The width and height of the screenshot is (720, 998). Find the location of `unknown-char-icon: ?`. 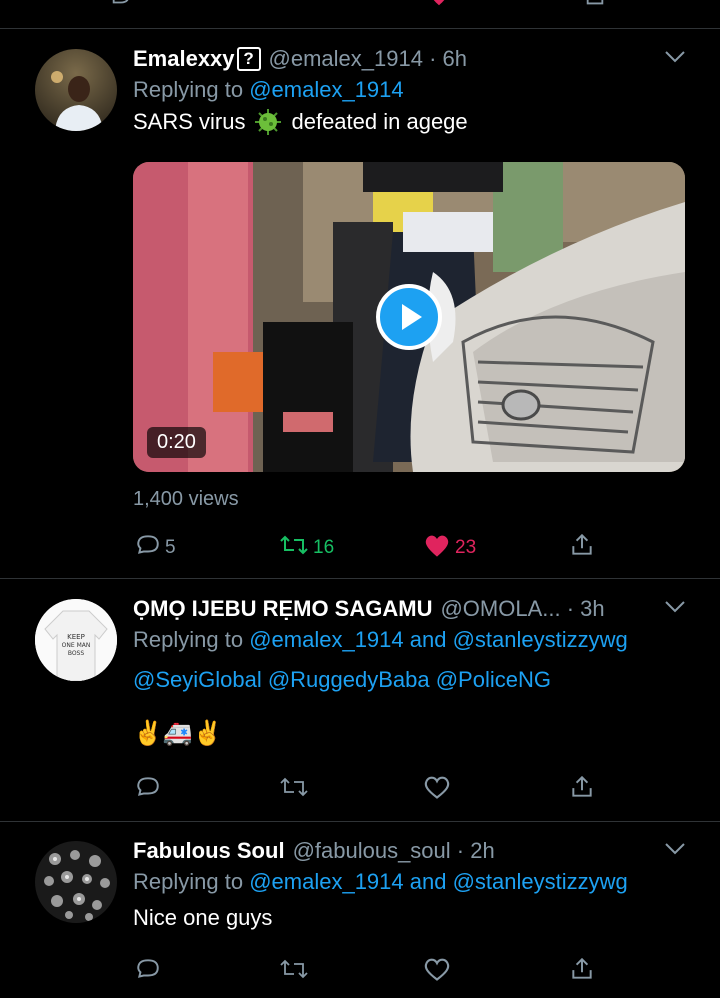

unknown-char-icon: ? is located at coordinates (248, 59).